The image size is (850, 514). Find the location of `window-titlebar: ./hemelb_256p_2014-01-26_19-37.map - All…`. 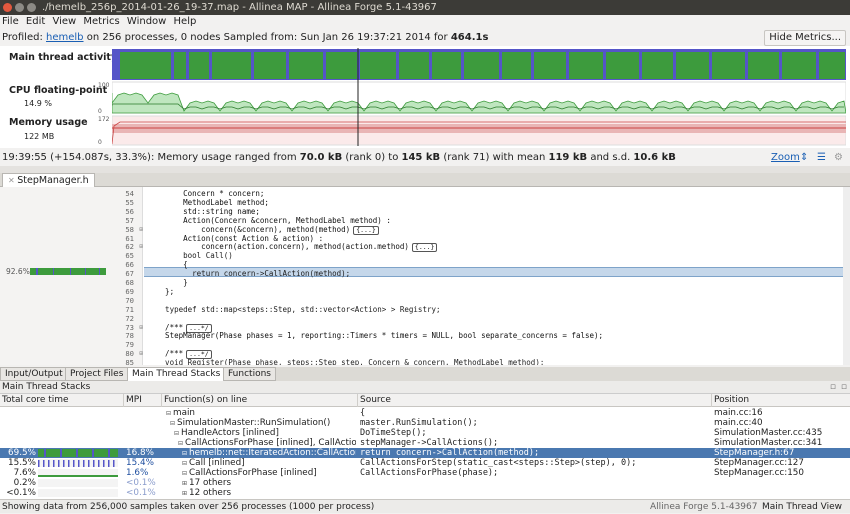

window-titlebar: ./hemelb_256p_2014-01-26_19-37.map - All… is located at coordinates (425, 7).